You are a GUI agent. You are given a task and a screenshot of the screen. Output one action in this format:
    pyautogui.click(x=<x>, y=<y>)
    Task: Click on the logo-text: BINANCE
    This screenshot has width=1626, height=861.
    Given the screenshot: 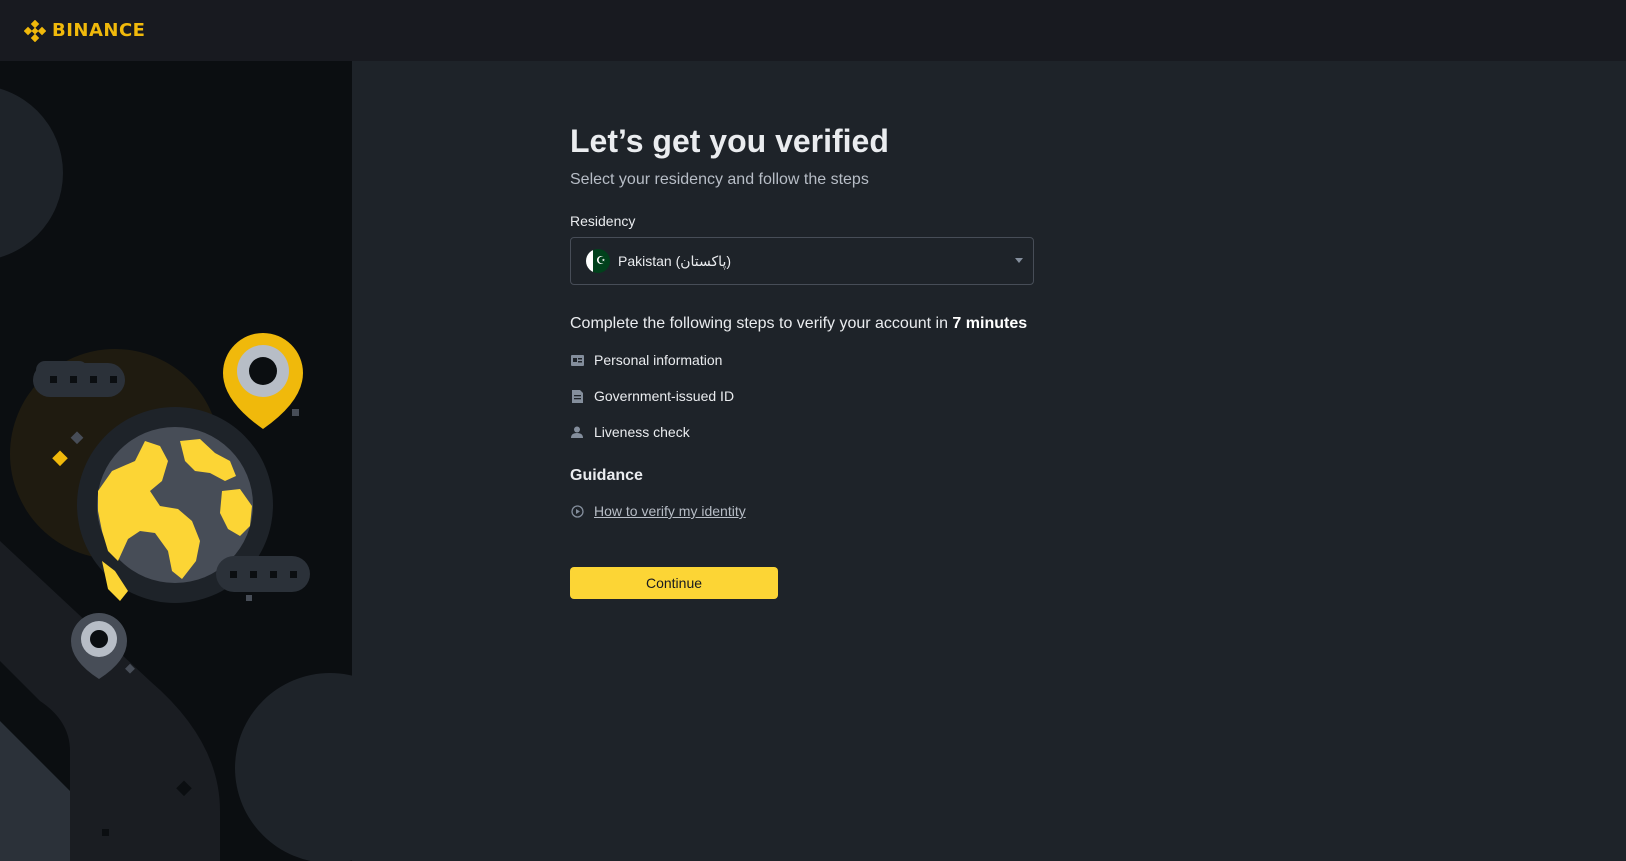 What is the action you would take?
    pyautogui.click(x=99, y=30)
    